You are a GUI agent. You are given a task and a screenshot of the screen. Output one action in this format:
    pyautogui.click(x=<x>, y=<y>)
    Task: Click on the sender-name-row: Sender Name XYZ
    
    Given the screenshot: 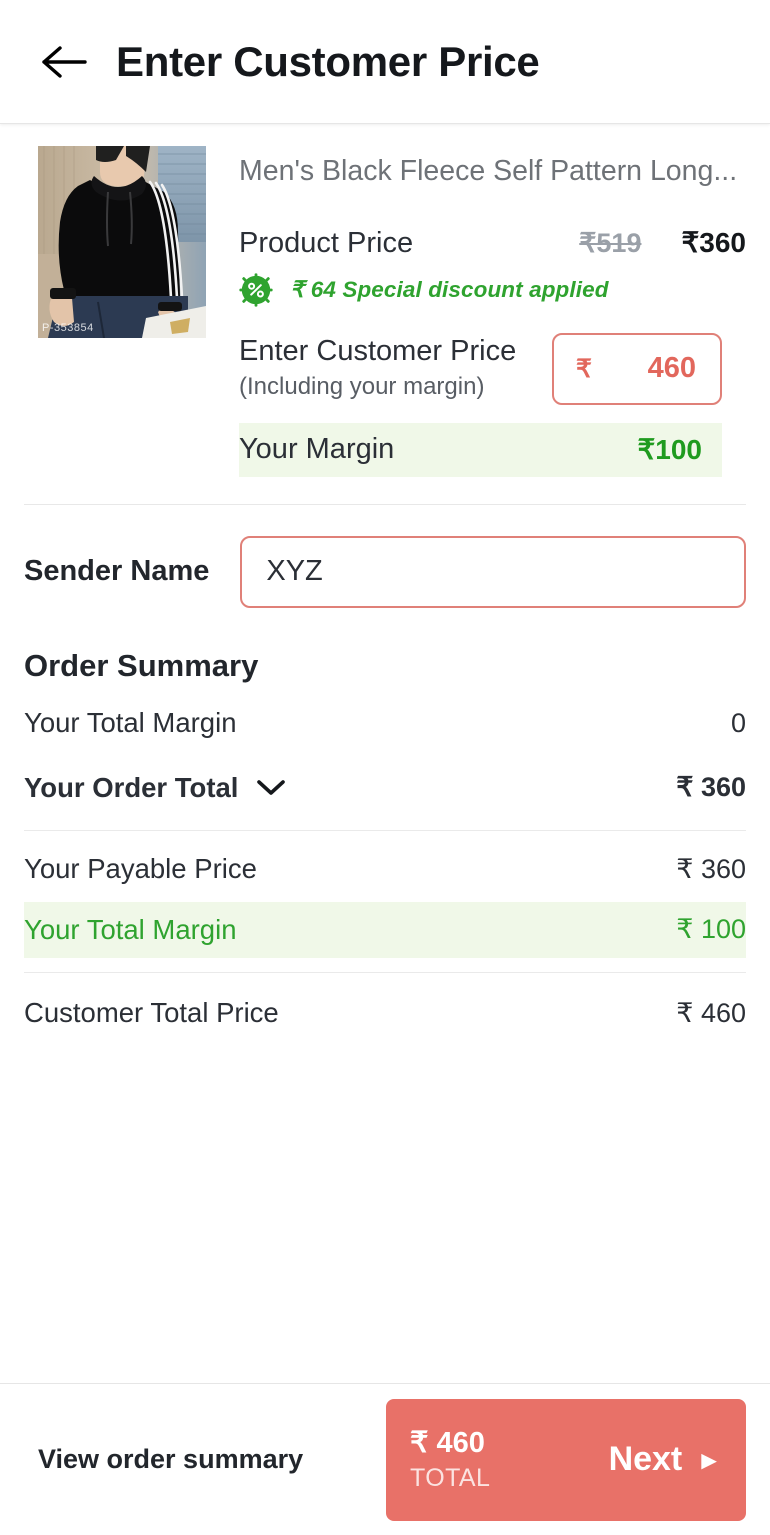 What is the action you would take?
    pyautogui.click(x=385, y=571)
    